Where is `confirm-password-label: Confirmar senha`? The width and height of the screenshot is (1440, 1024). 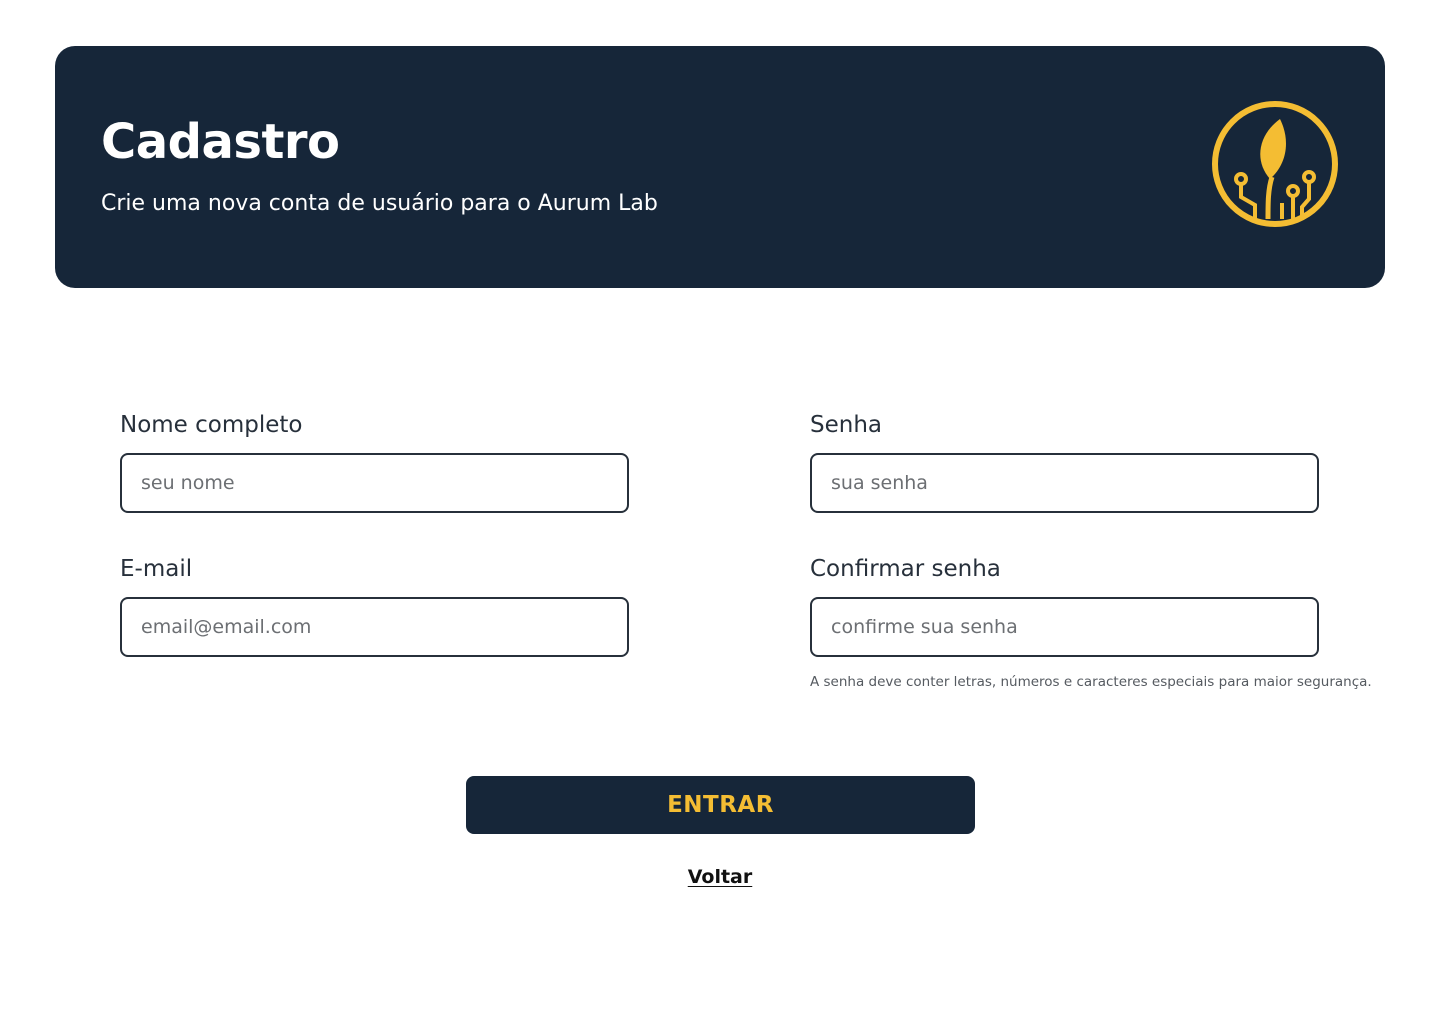
confirm-password-label: Confirmar senha is located at coordinates (905, 569).